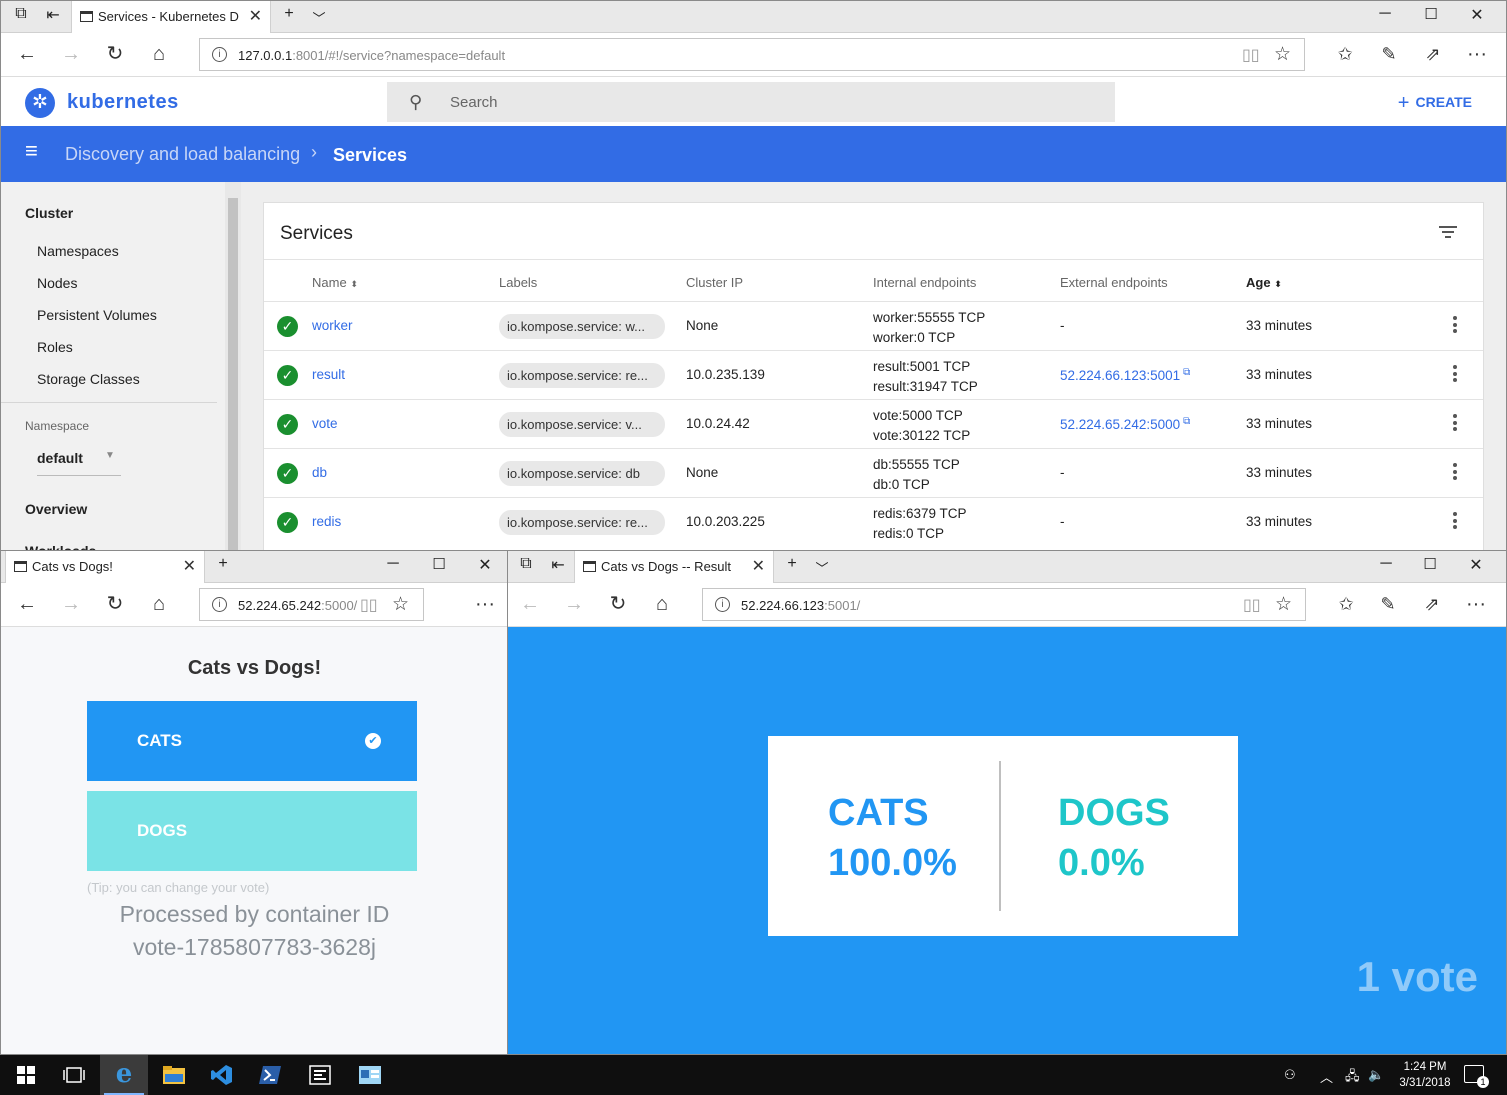  I want to click on file-explorer-icon, so click(174, 1075).